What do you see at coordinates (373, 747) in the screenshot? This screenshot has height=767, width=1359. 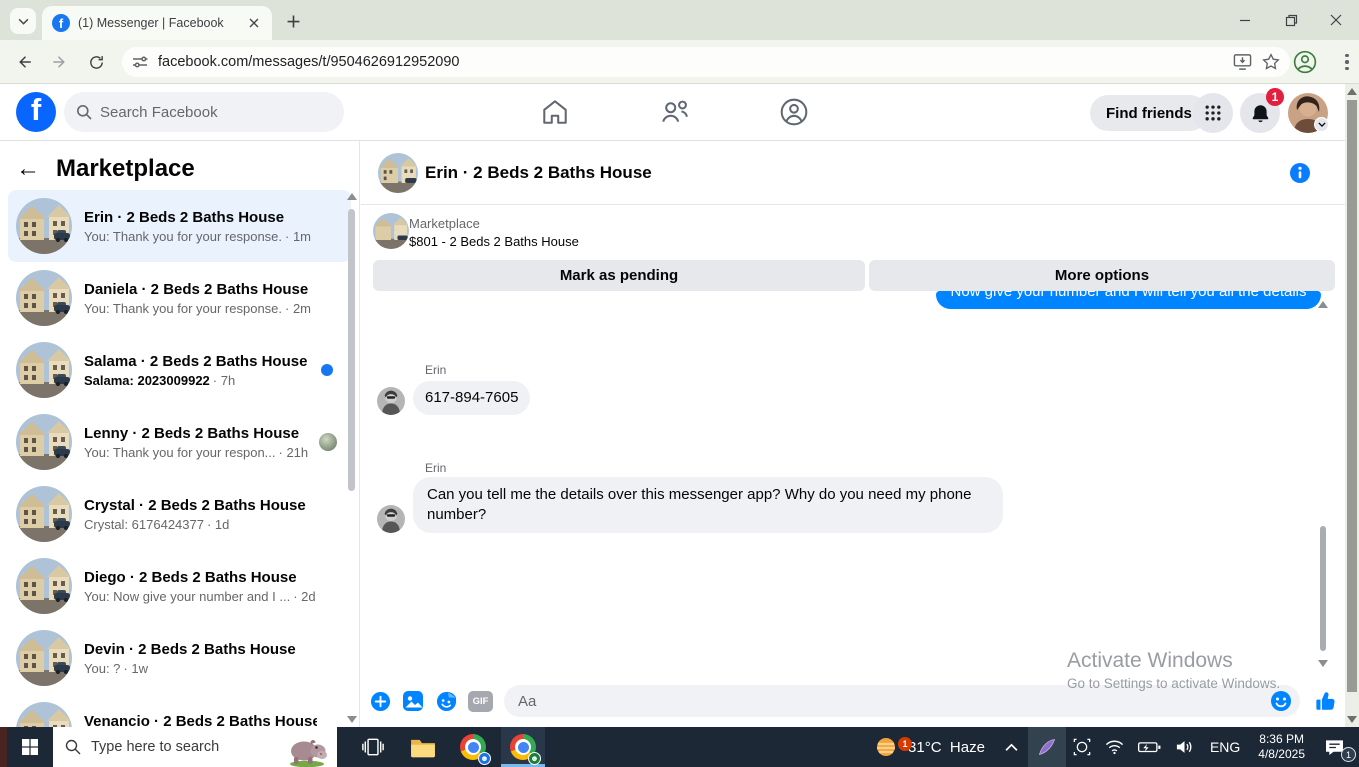 I see `task-view-button` at bounding box center [373, 747].